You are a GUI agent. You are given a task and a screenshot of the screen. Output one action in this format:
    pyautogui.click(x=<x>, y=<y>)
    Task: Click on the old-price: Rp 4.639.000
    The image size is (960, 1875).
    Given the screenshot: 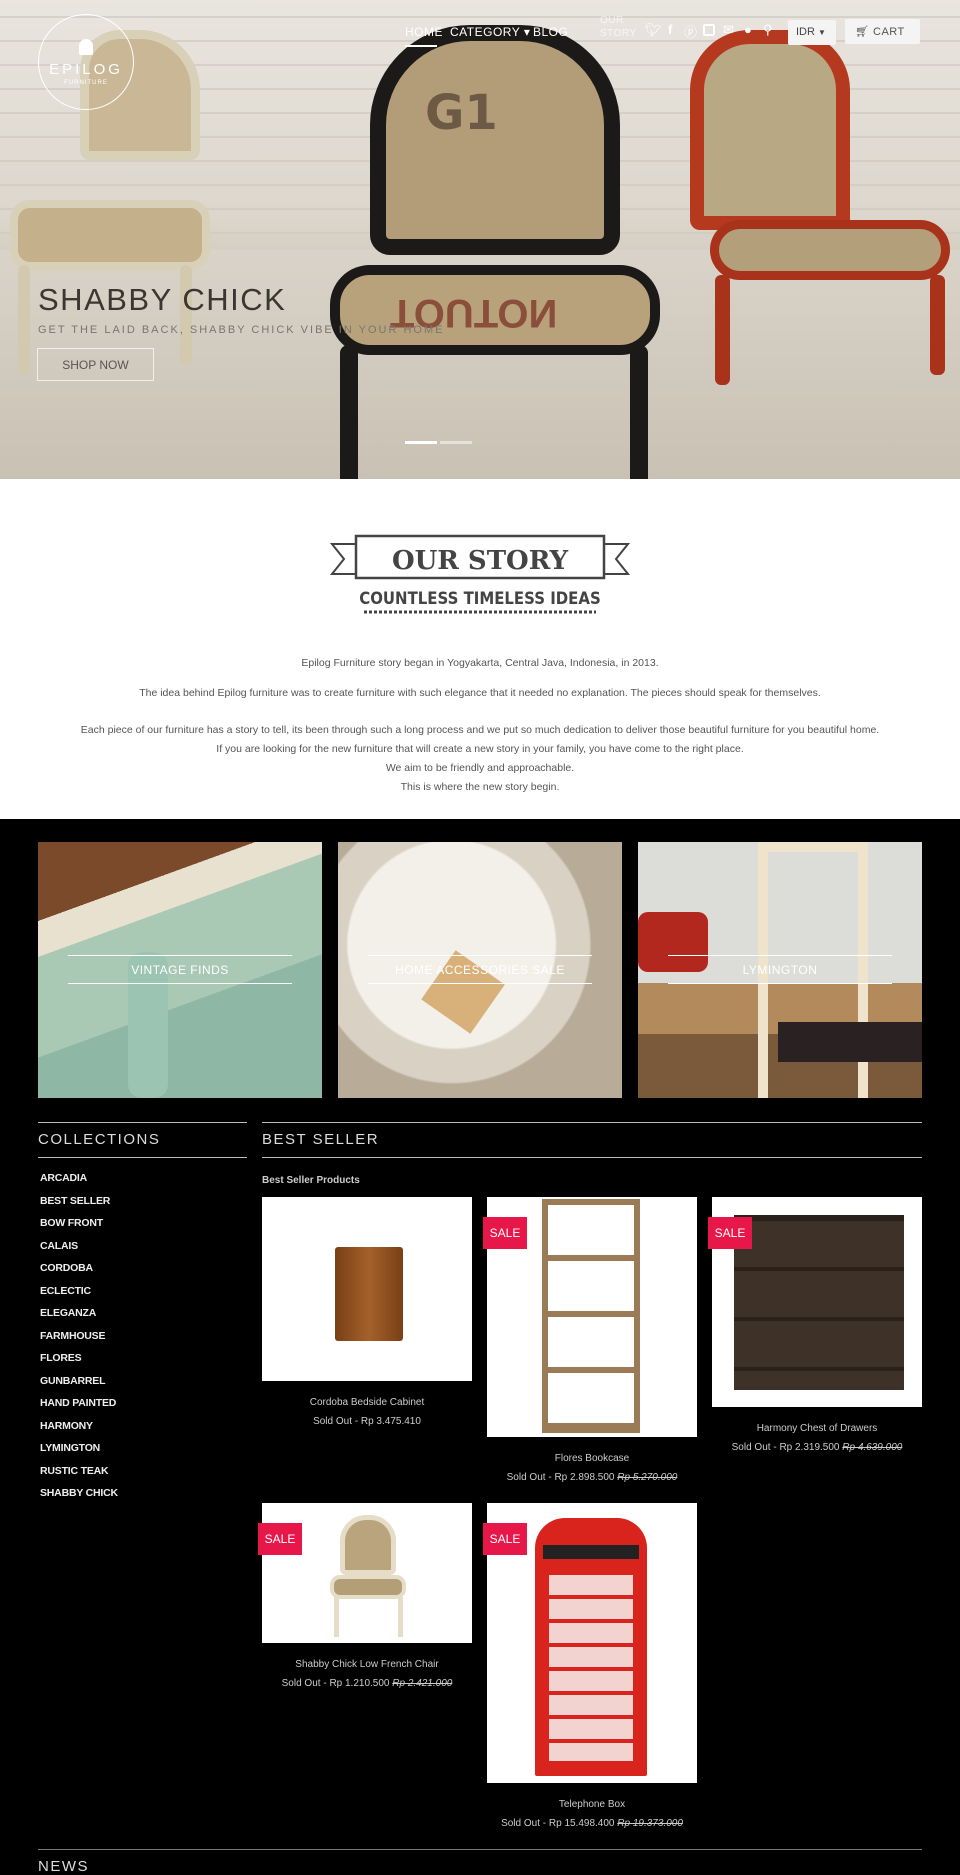 What is the action you would take?
    pyautogui.click(x=872, y=1447)
    